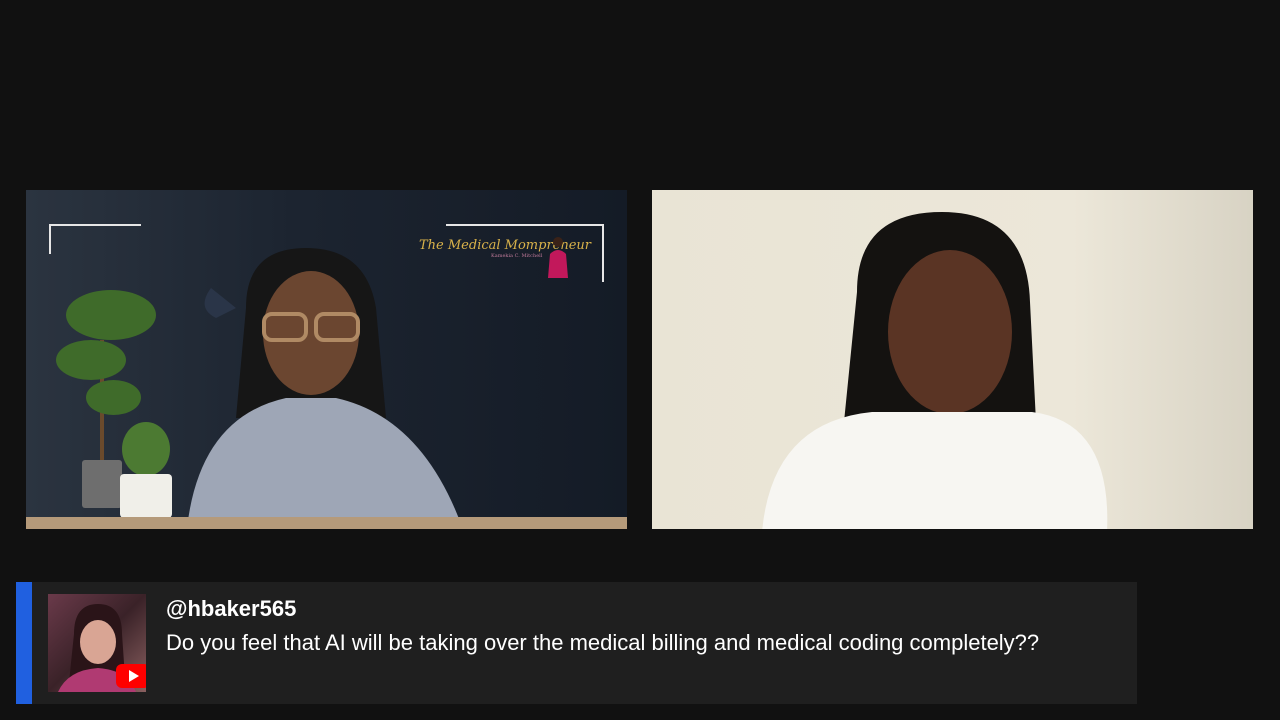  Describe the element at coordinates (324, 388) in the screenshot. I see `host-person` at that location.